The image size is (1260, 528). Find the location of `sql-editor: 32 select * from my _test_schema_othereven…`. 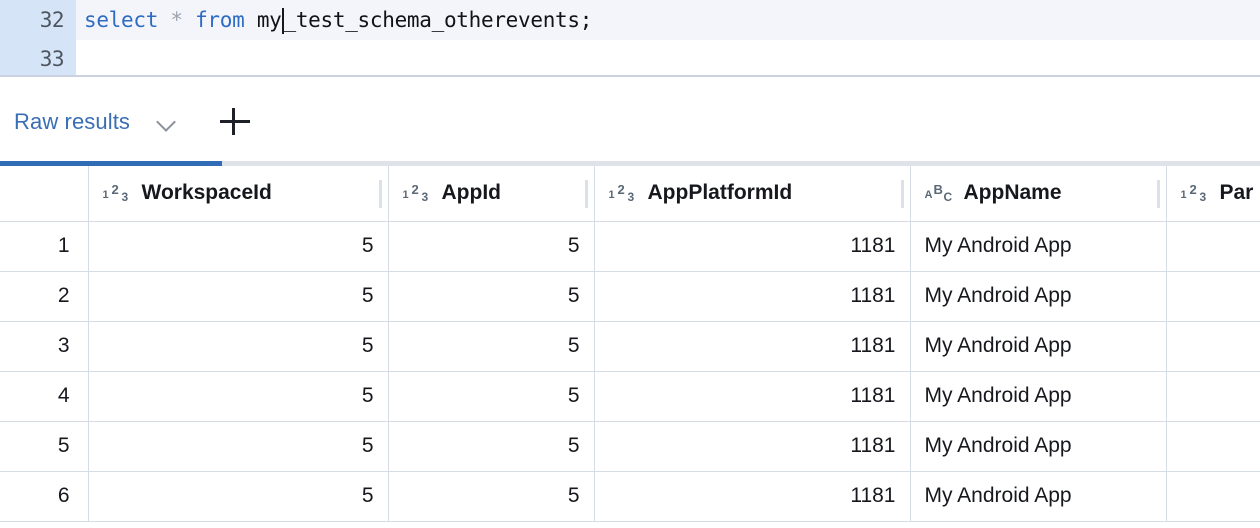

sql-editor: 32 select * from my _test_schema_othereven… is located at coordinates (630, 38).